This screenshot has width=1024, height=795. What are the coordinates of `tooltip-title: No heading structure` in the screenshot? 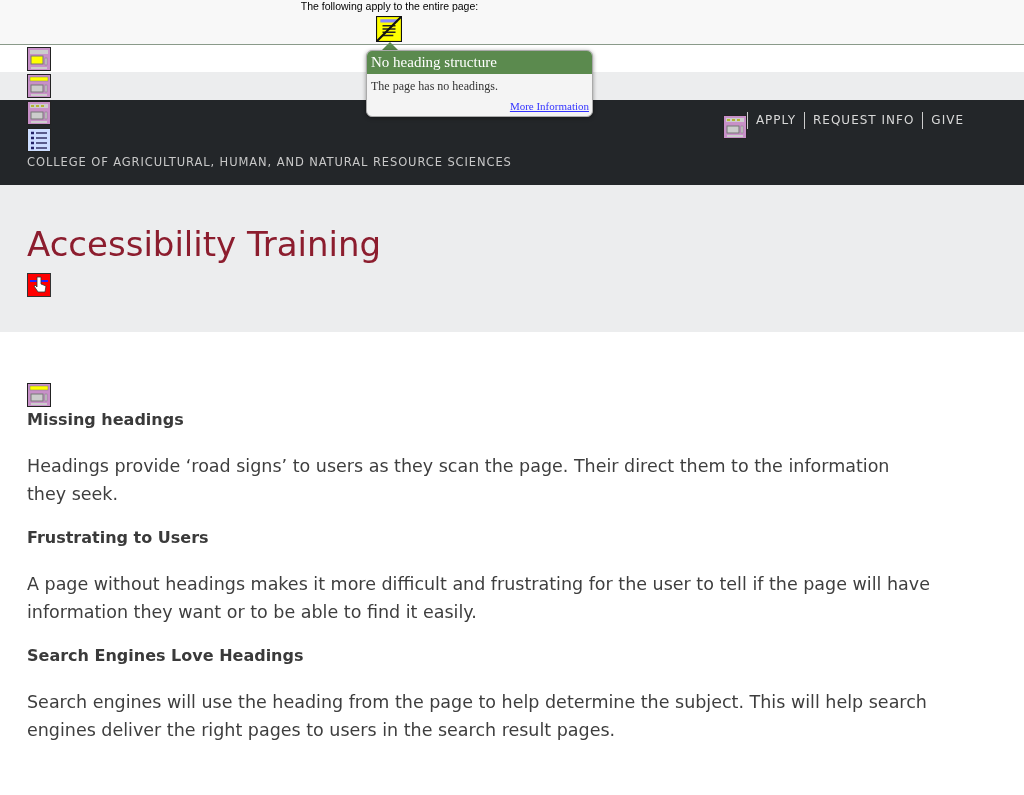 It's located at (479, 62).